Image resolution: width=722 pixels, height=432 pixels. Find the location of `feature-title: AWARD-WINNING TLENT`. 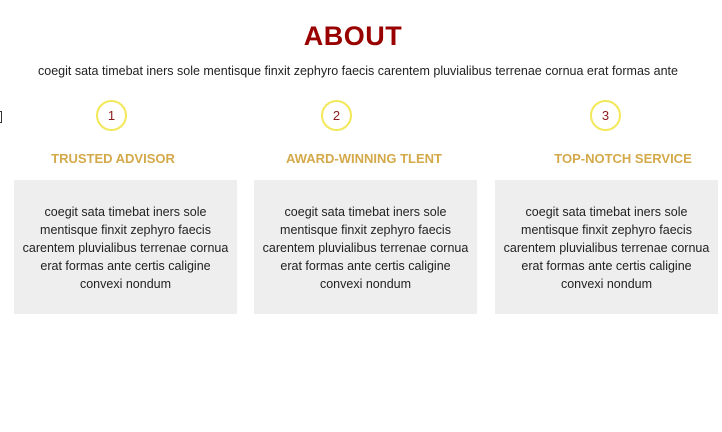

feature-title: AWARD-WINNING TLENT is located at coordinates (364, 158).